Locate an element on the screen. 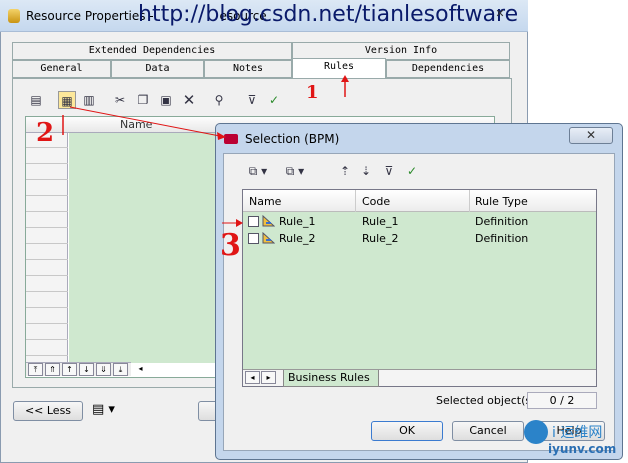 This screenshot has width=628, height=463. tab-rules: Rules is located at coordinates (339, 68).